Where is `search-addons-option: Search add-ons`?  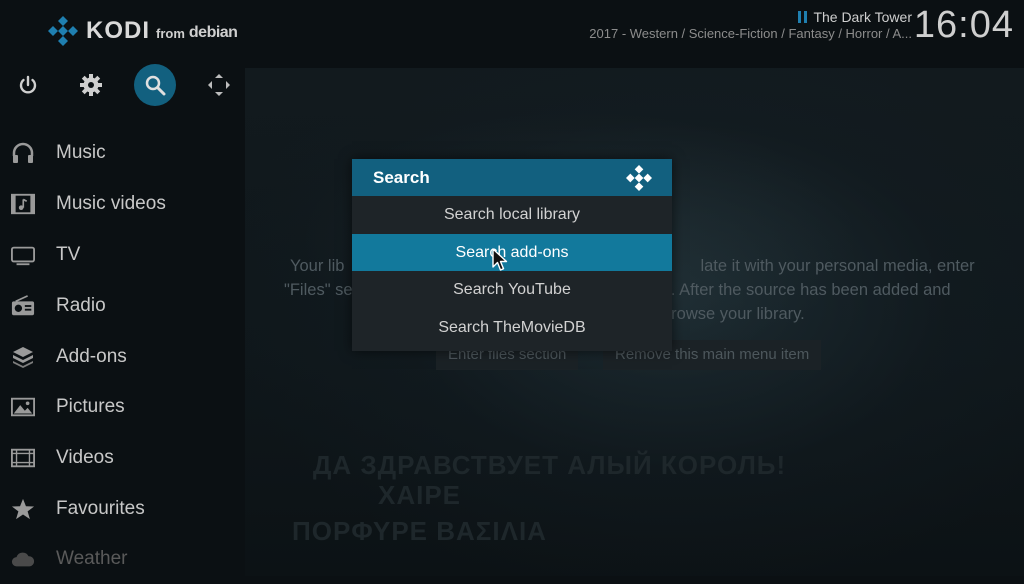 search-addons-option: Search add-ons is located at coordinates (512, 252).